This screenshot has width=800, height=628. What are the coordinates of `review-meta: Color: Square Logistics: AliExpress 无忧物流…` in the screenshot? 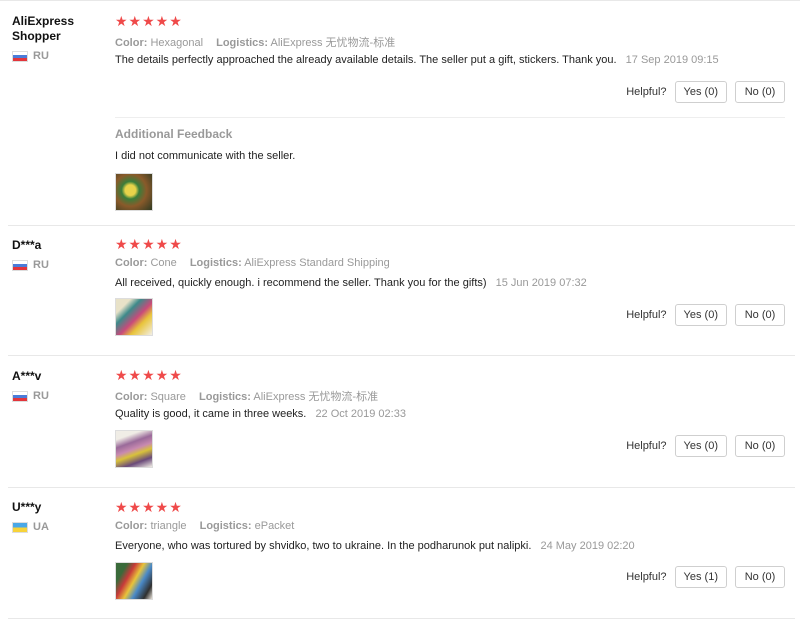 It's located at (450, 395).